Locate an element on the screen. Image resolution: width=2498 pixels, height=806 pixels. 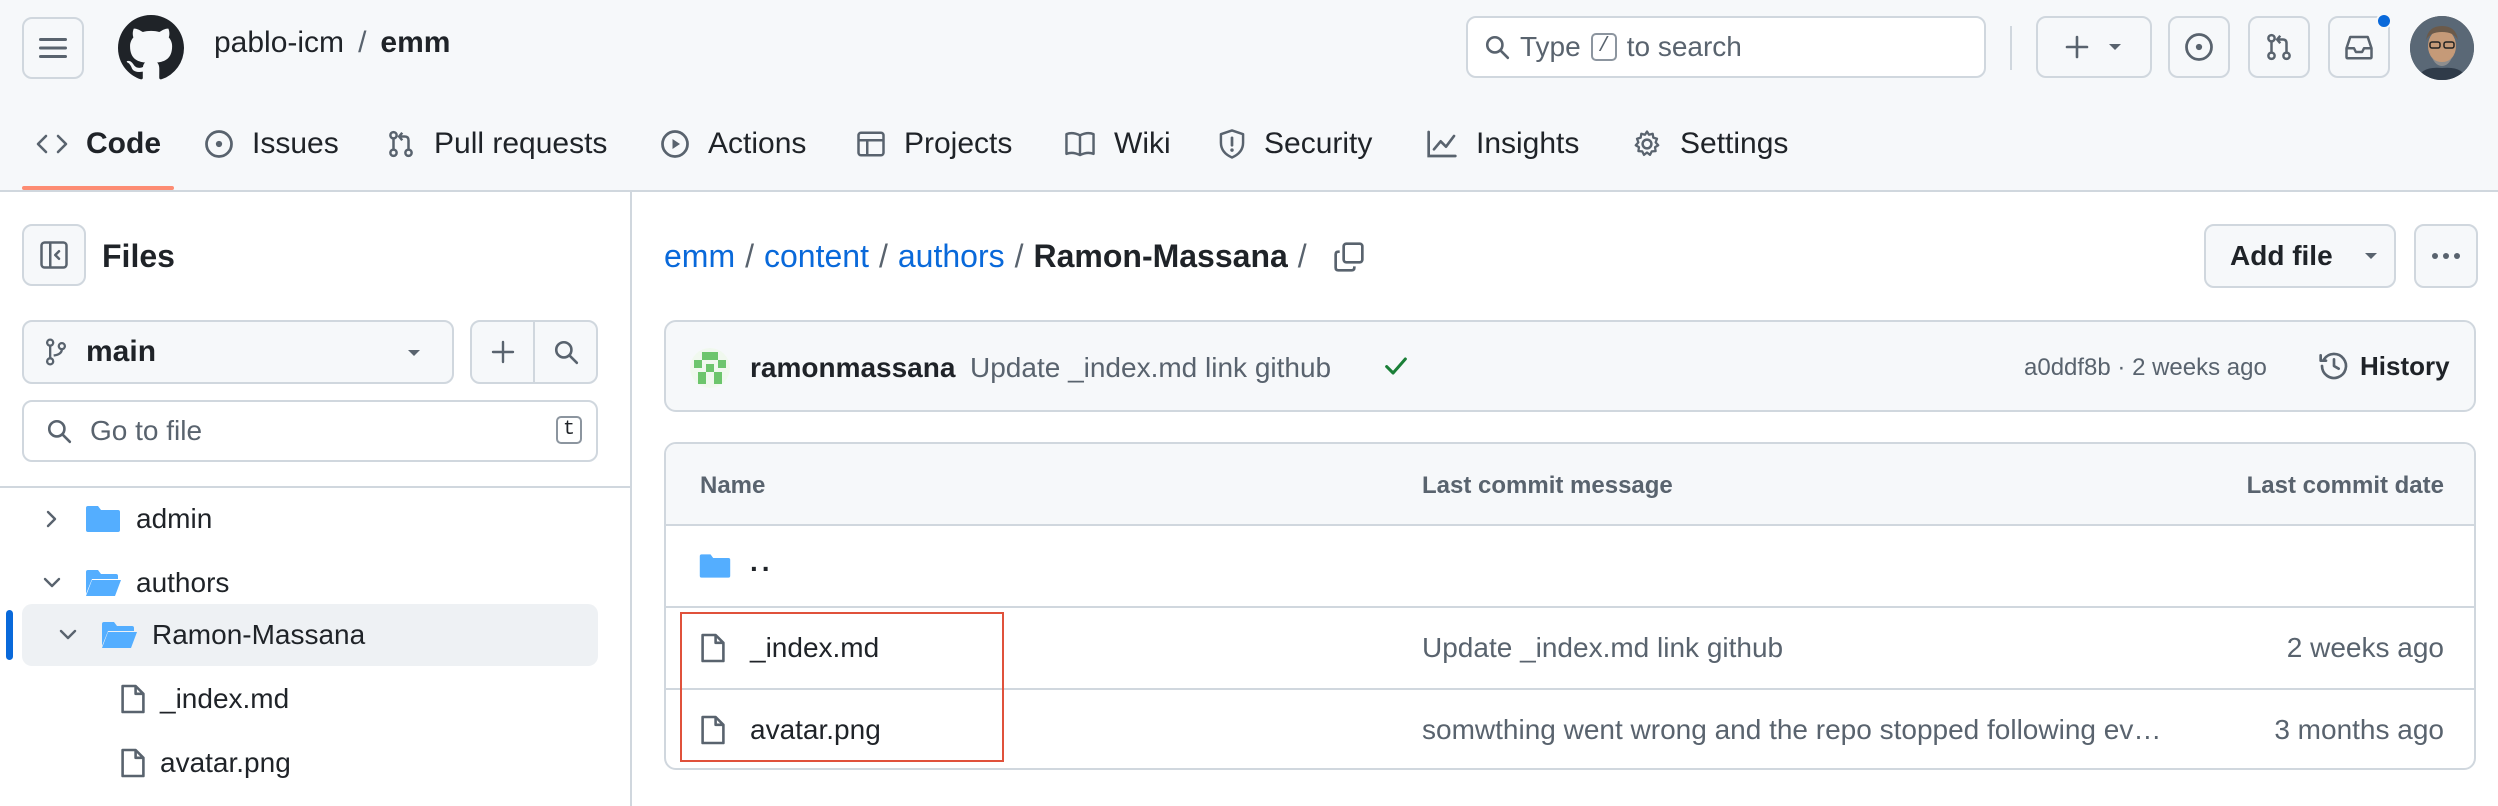
folder-icon is located at coordinates (103, 519).